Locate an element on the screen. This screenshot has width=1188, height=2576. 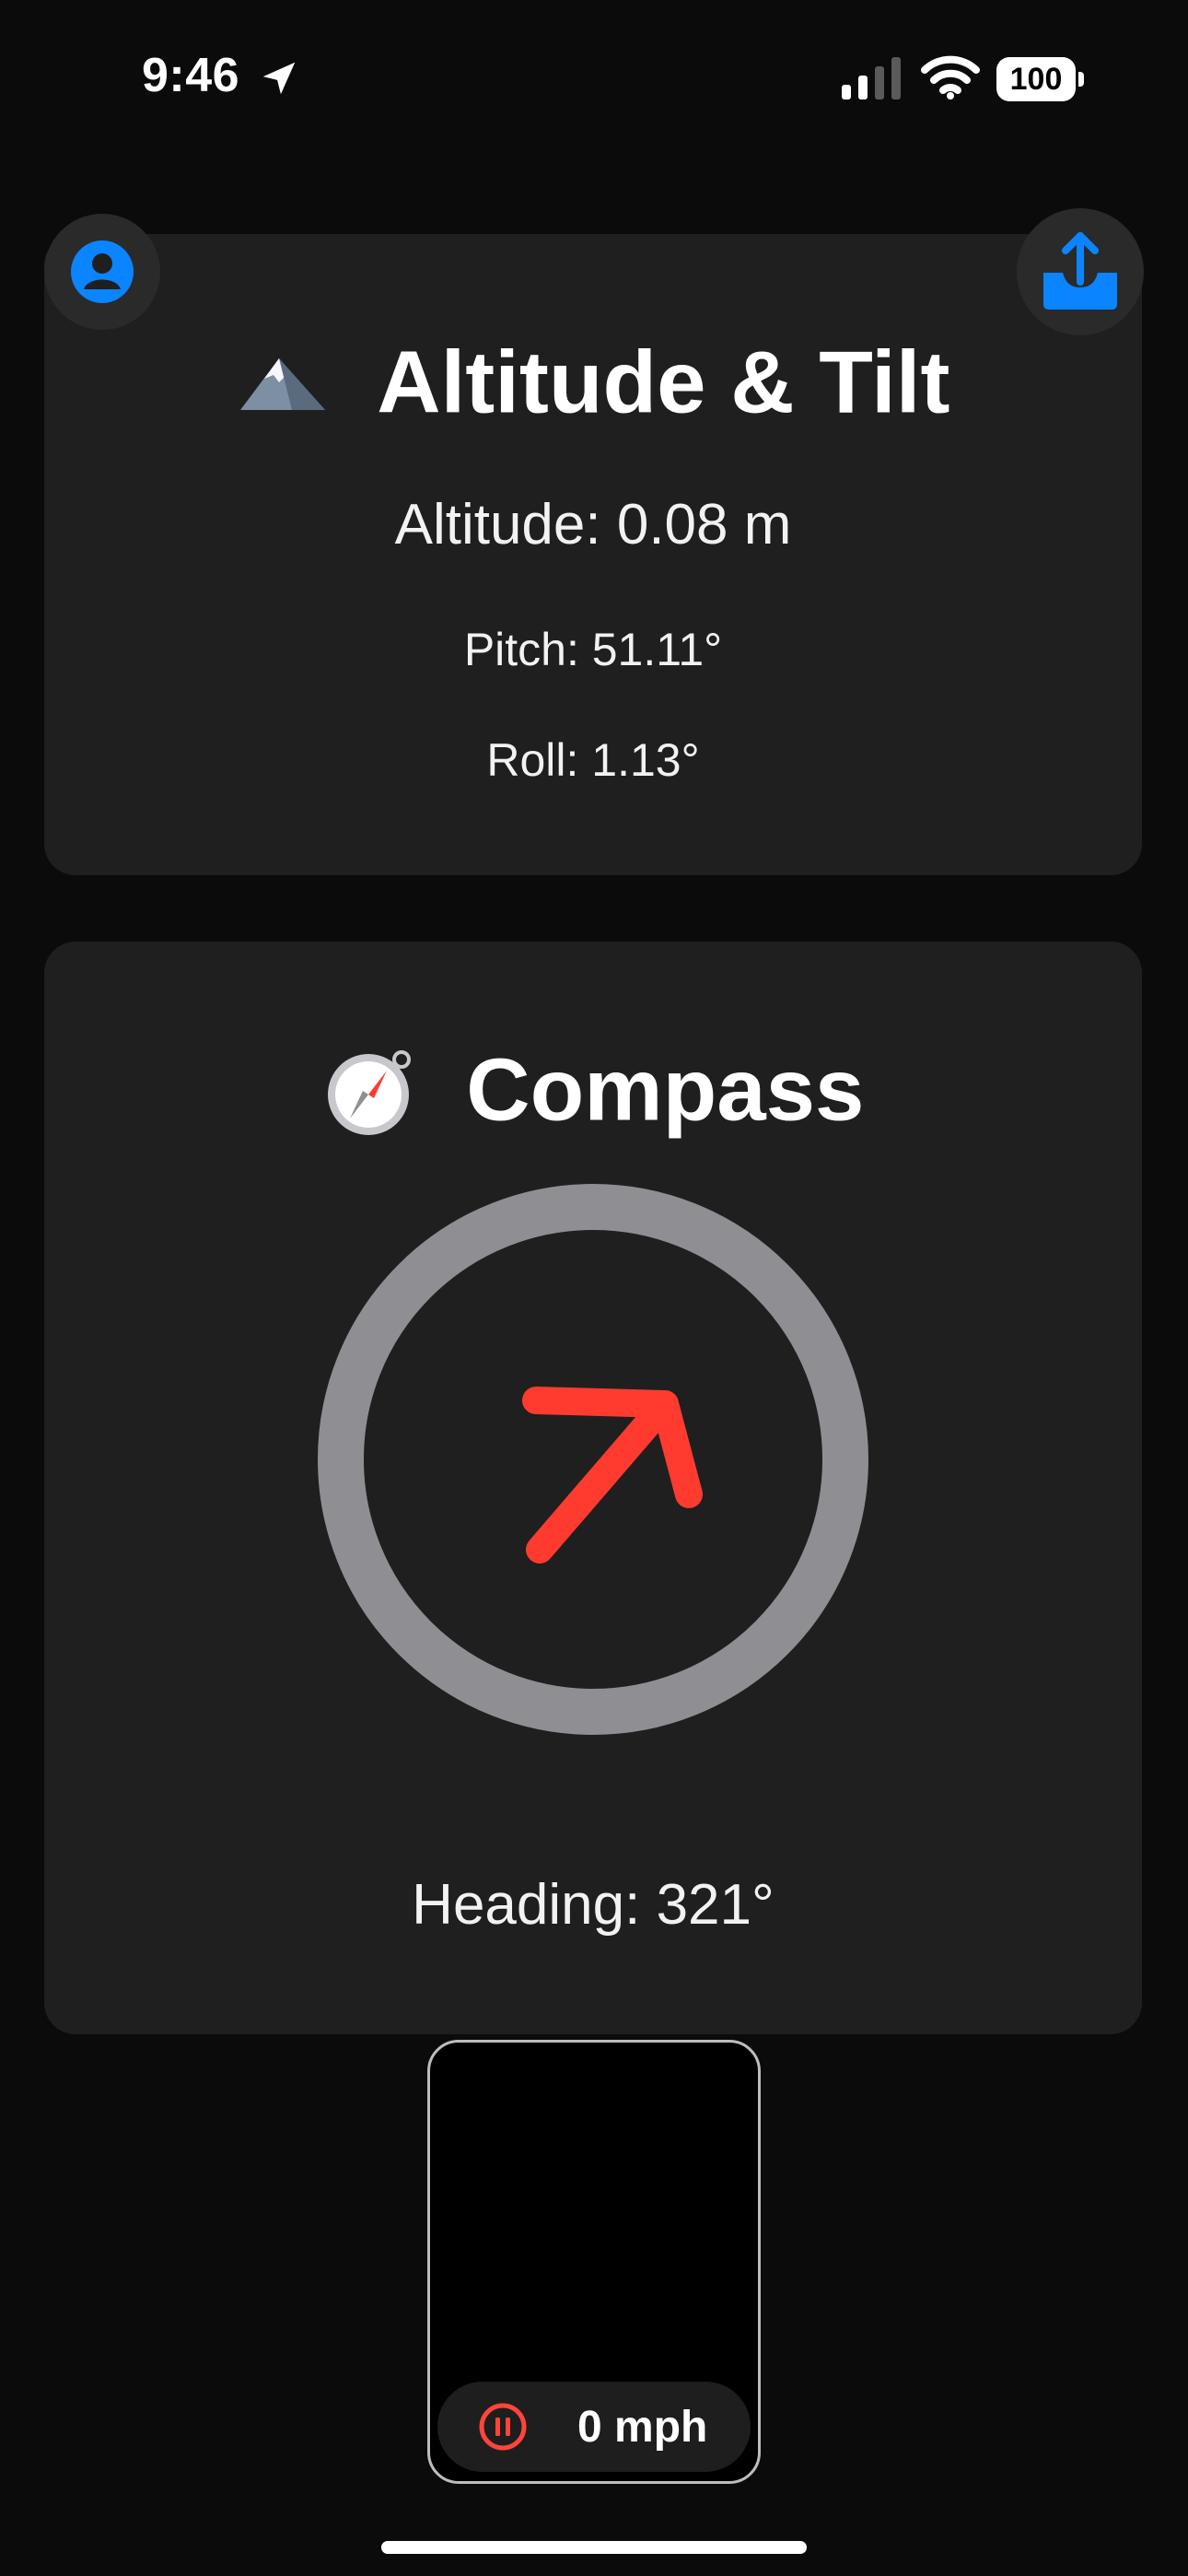
heading-value: Heading: 321° is located at coordinates (593, 1905).